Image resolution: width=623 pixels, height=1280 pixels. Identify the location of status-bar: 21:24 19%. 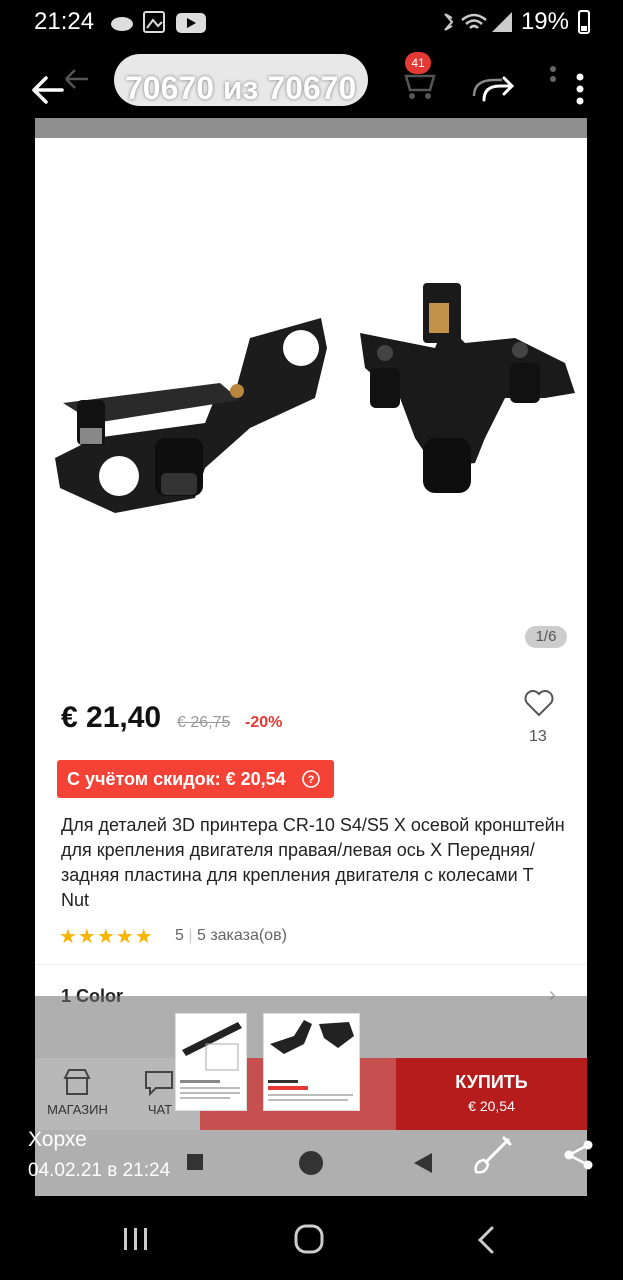
(311, 22).